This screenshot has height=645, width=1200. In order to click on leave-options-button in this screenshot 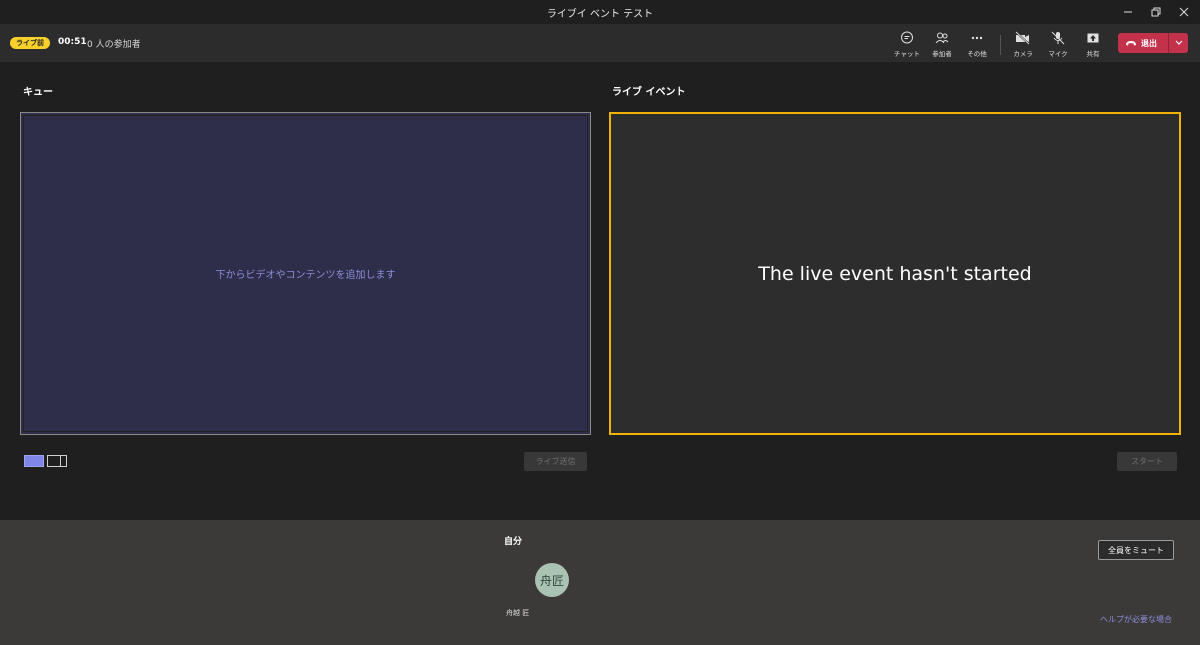, I will do `click(1178, 43)`.